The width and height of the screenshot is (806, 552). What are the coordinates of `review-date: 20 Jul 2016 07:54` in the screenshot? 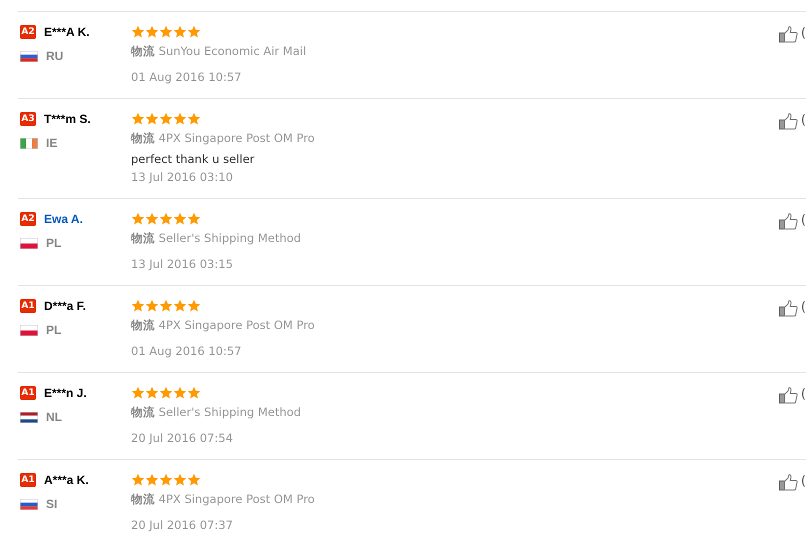 It's located at (182, 438).